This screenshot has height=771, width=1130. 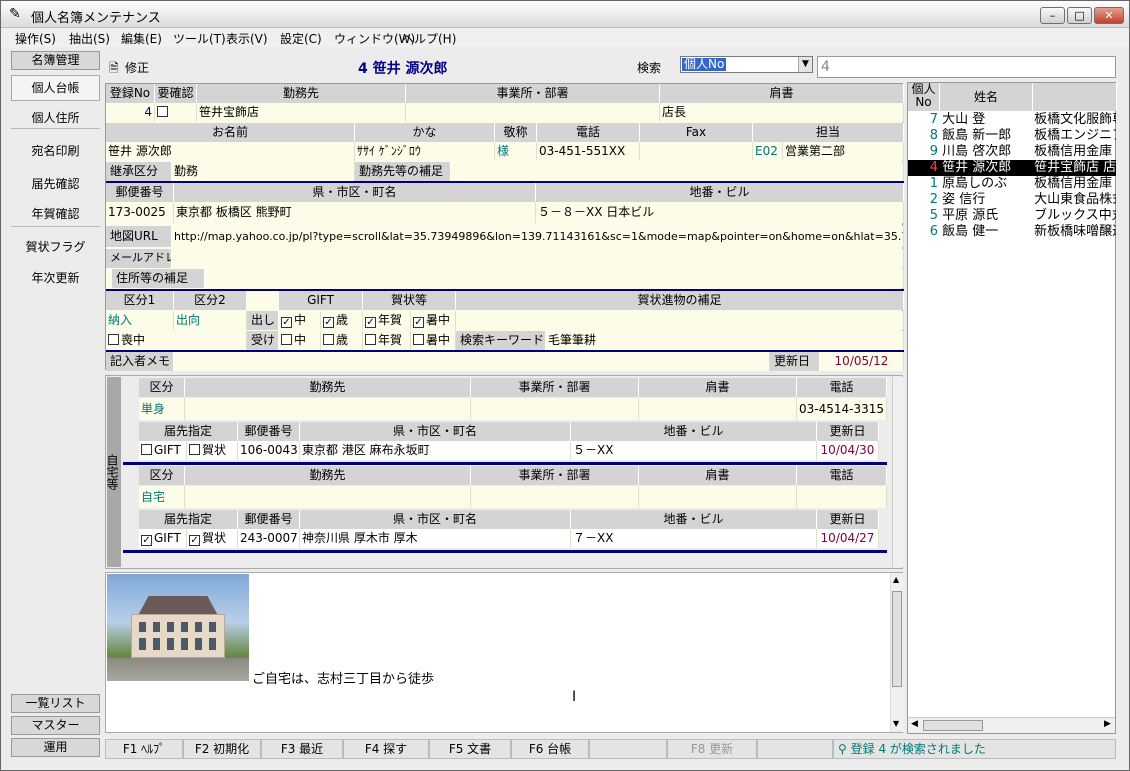 I want to click on f9-blank-button, so click(x=795, y=749).